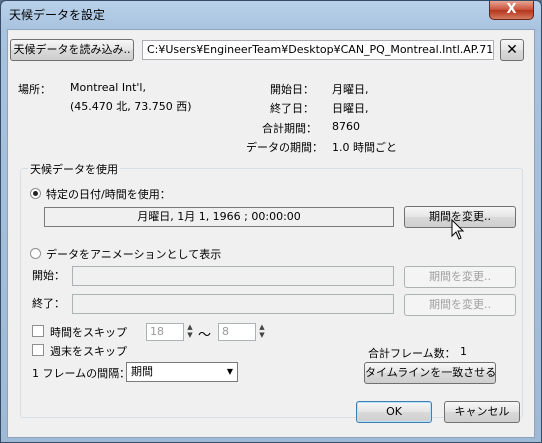  What do you see at coordinates (430, 373) in the screenshot?
I see `match-timeline-button: タイムラインを一致させる` at bounding box center [430, 373].